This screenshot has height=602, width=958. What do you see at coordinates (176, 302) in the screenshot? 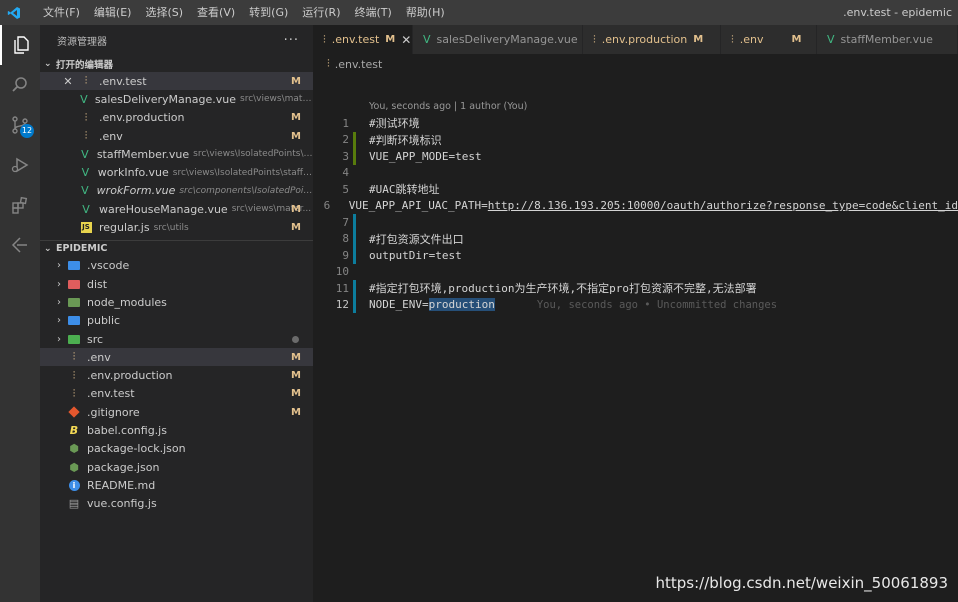
I see `tree-folder: › node_modules` at bounding box center [176, 302].